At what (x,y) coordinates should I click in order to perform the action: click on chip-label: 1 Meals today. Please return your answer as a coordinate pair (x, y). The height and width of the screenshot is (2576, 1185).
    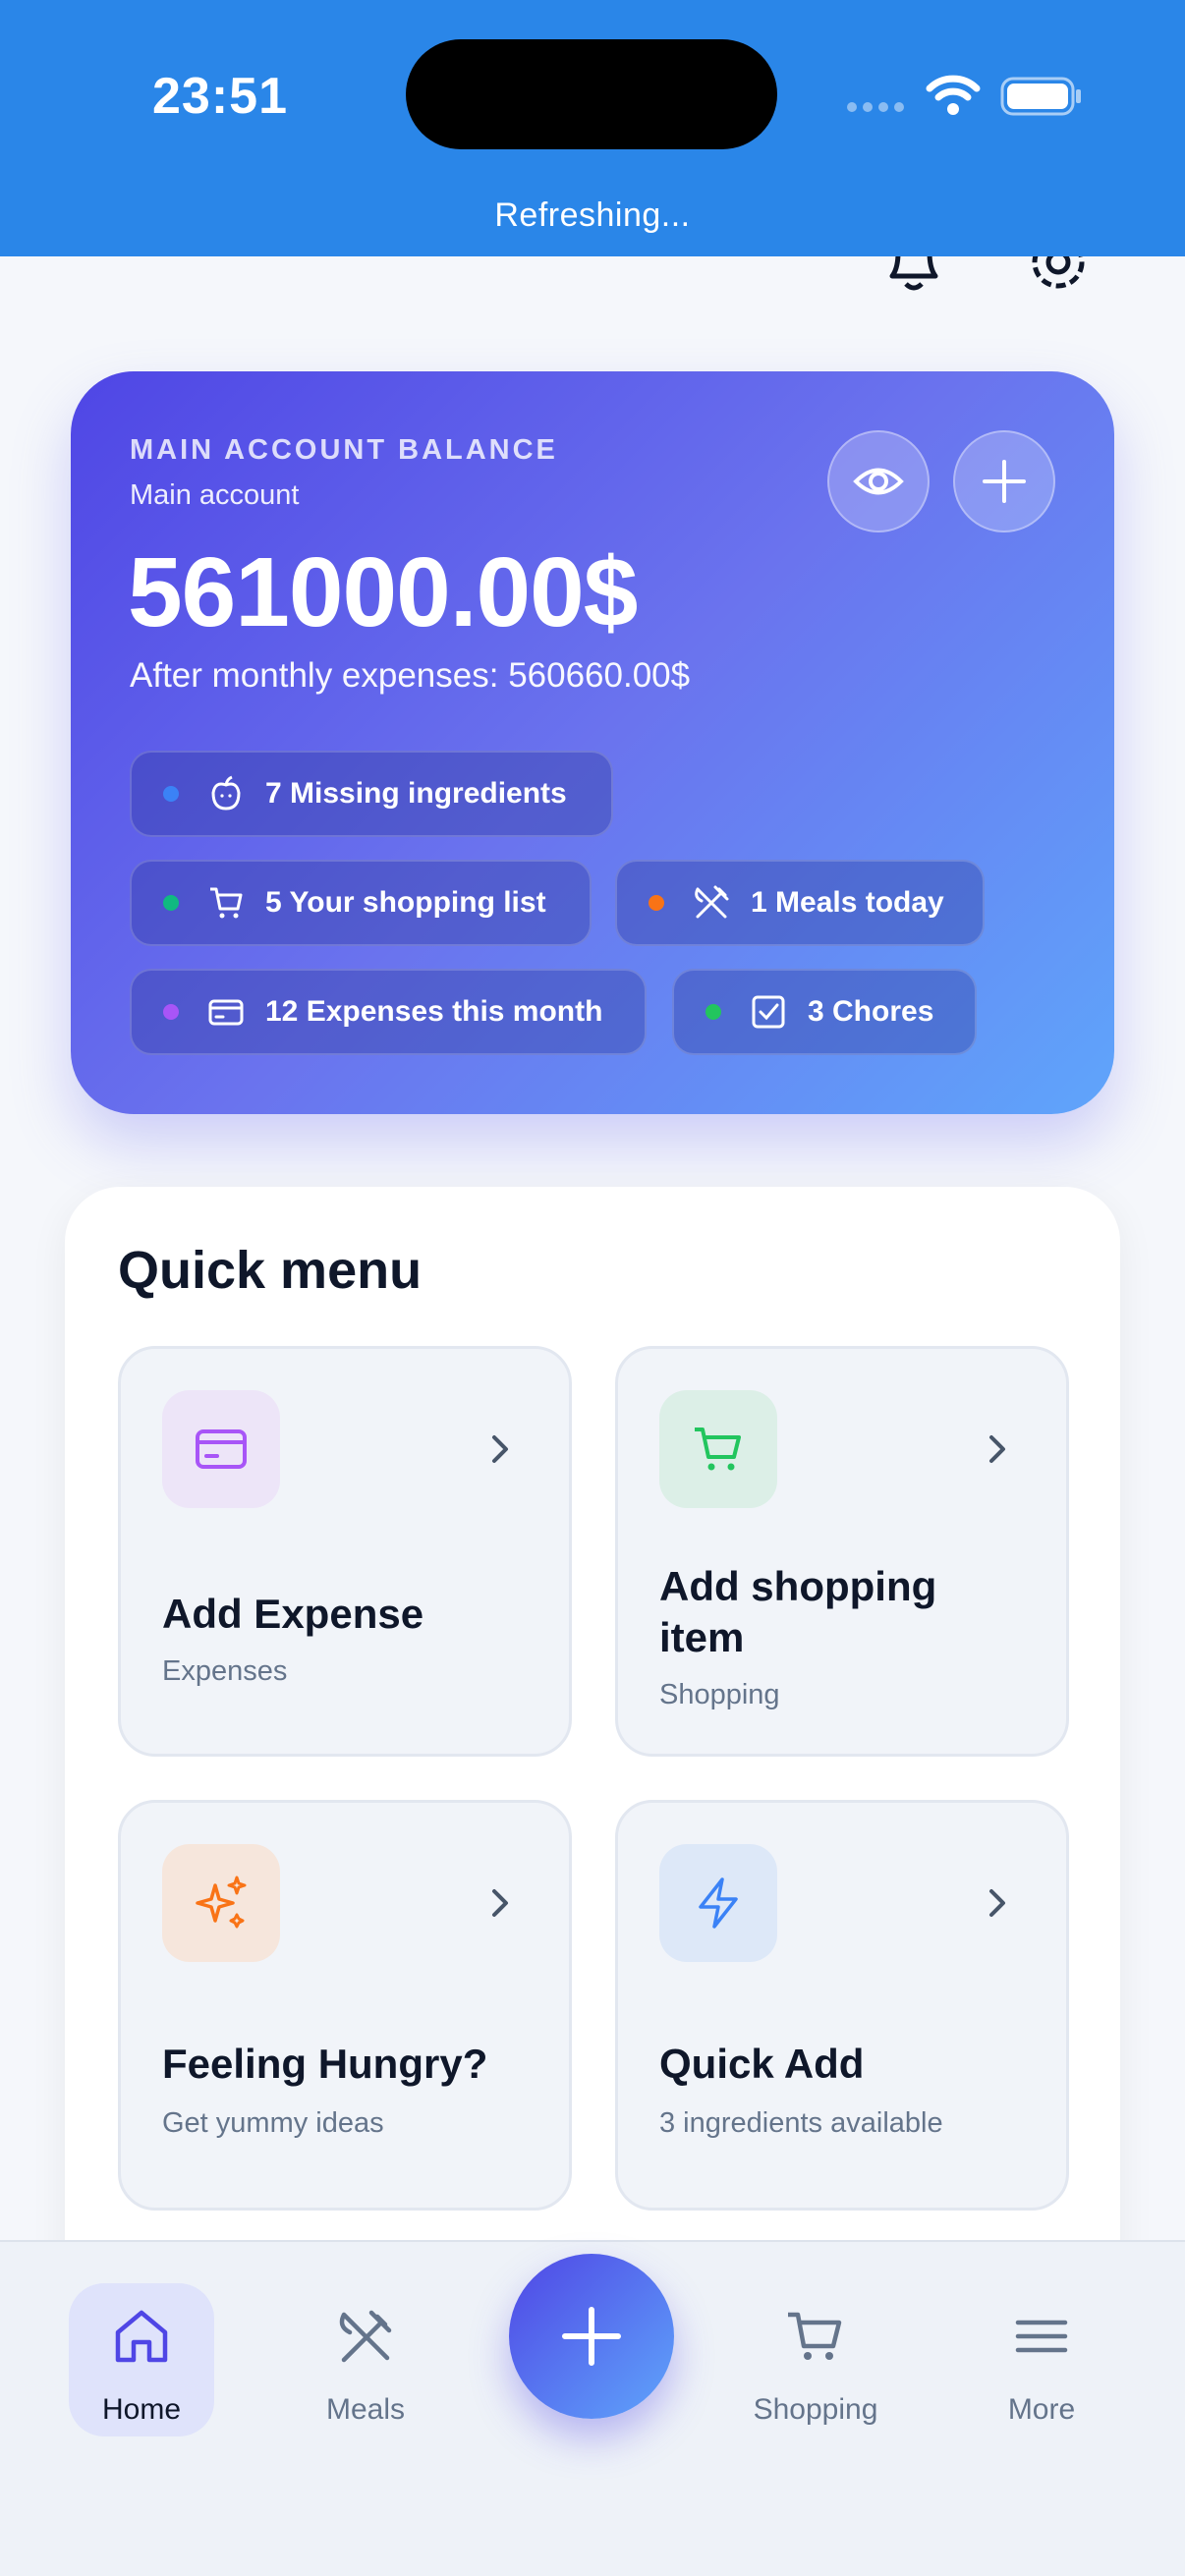
    Looking at the image, I should click on (848, 902).